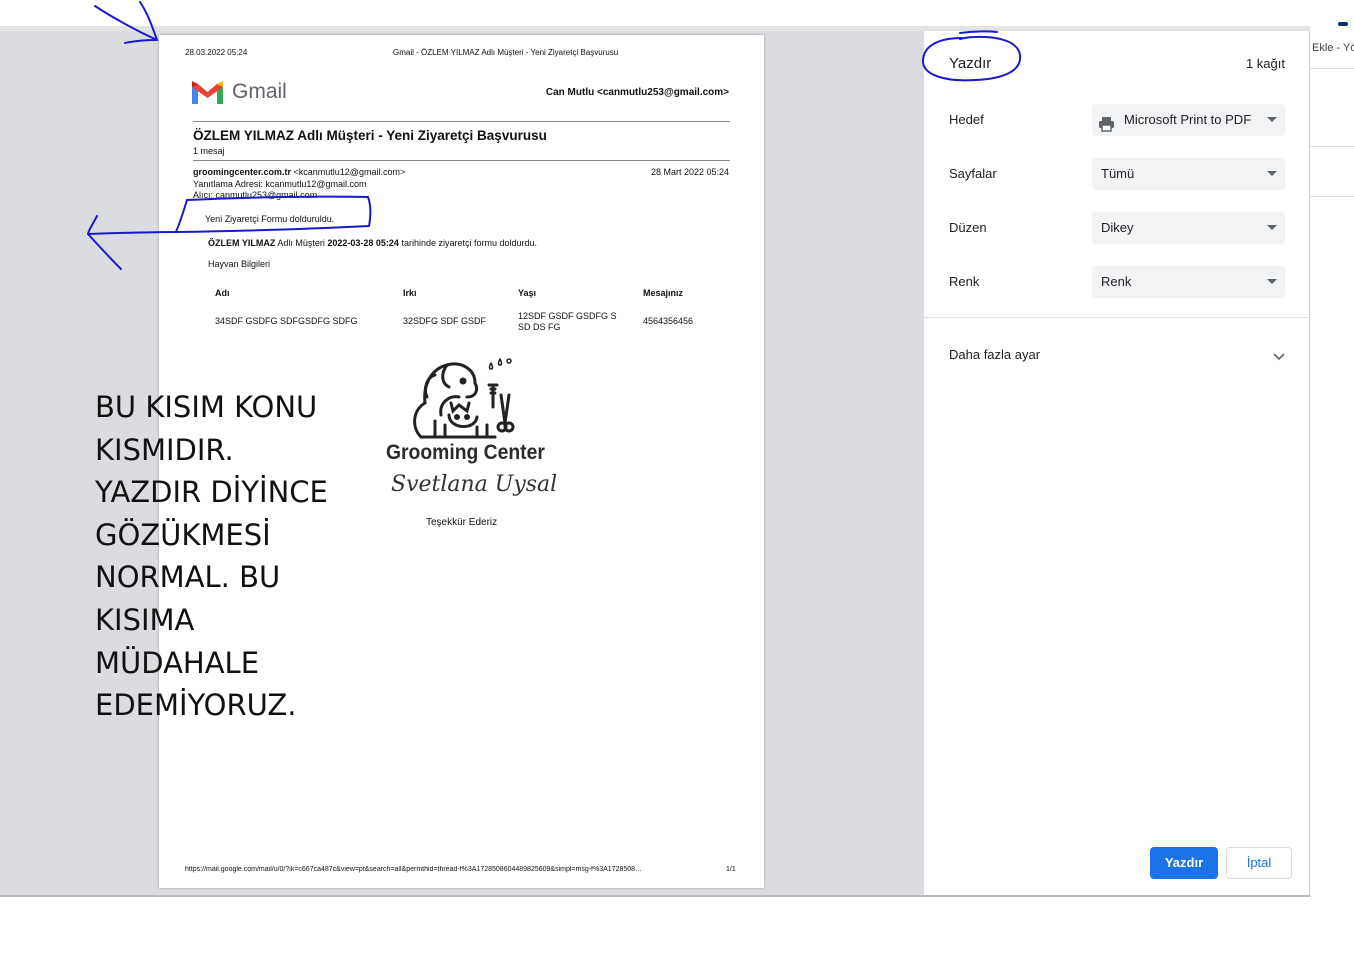  Describe the element at coordinates (971, 58) in the screenshot. I see `print-title-circle` at that location.